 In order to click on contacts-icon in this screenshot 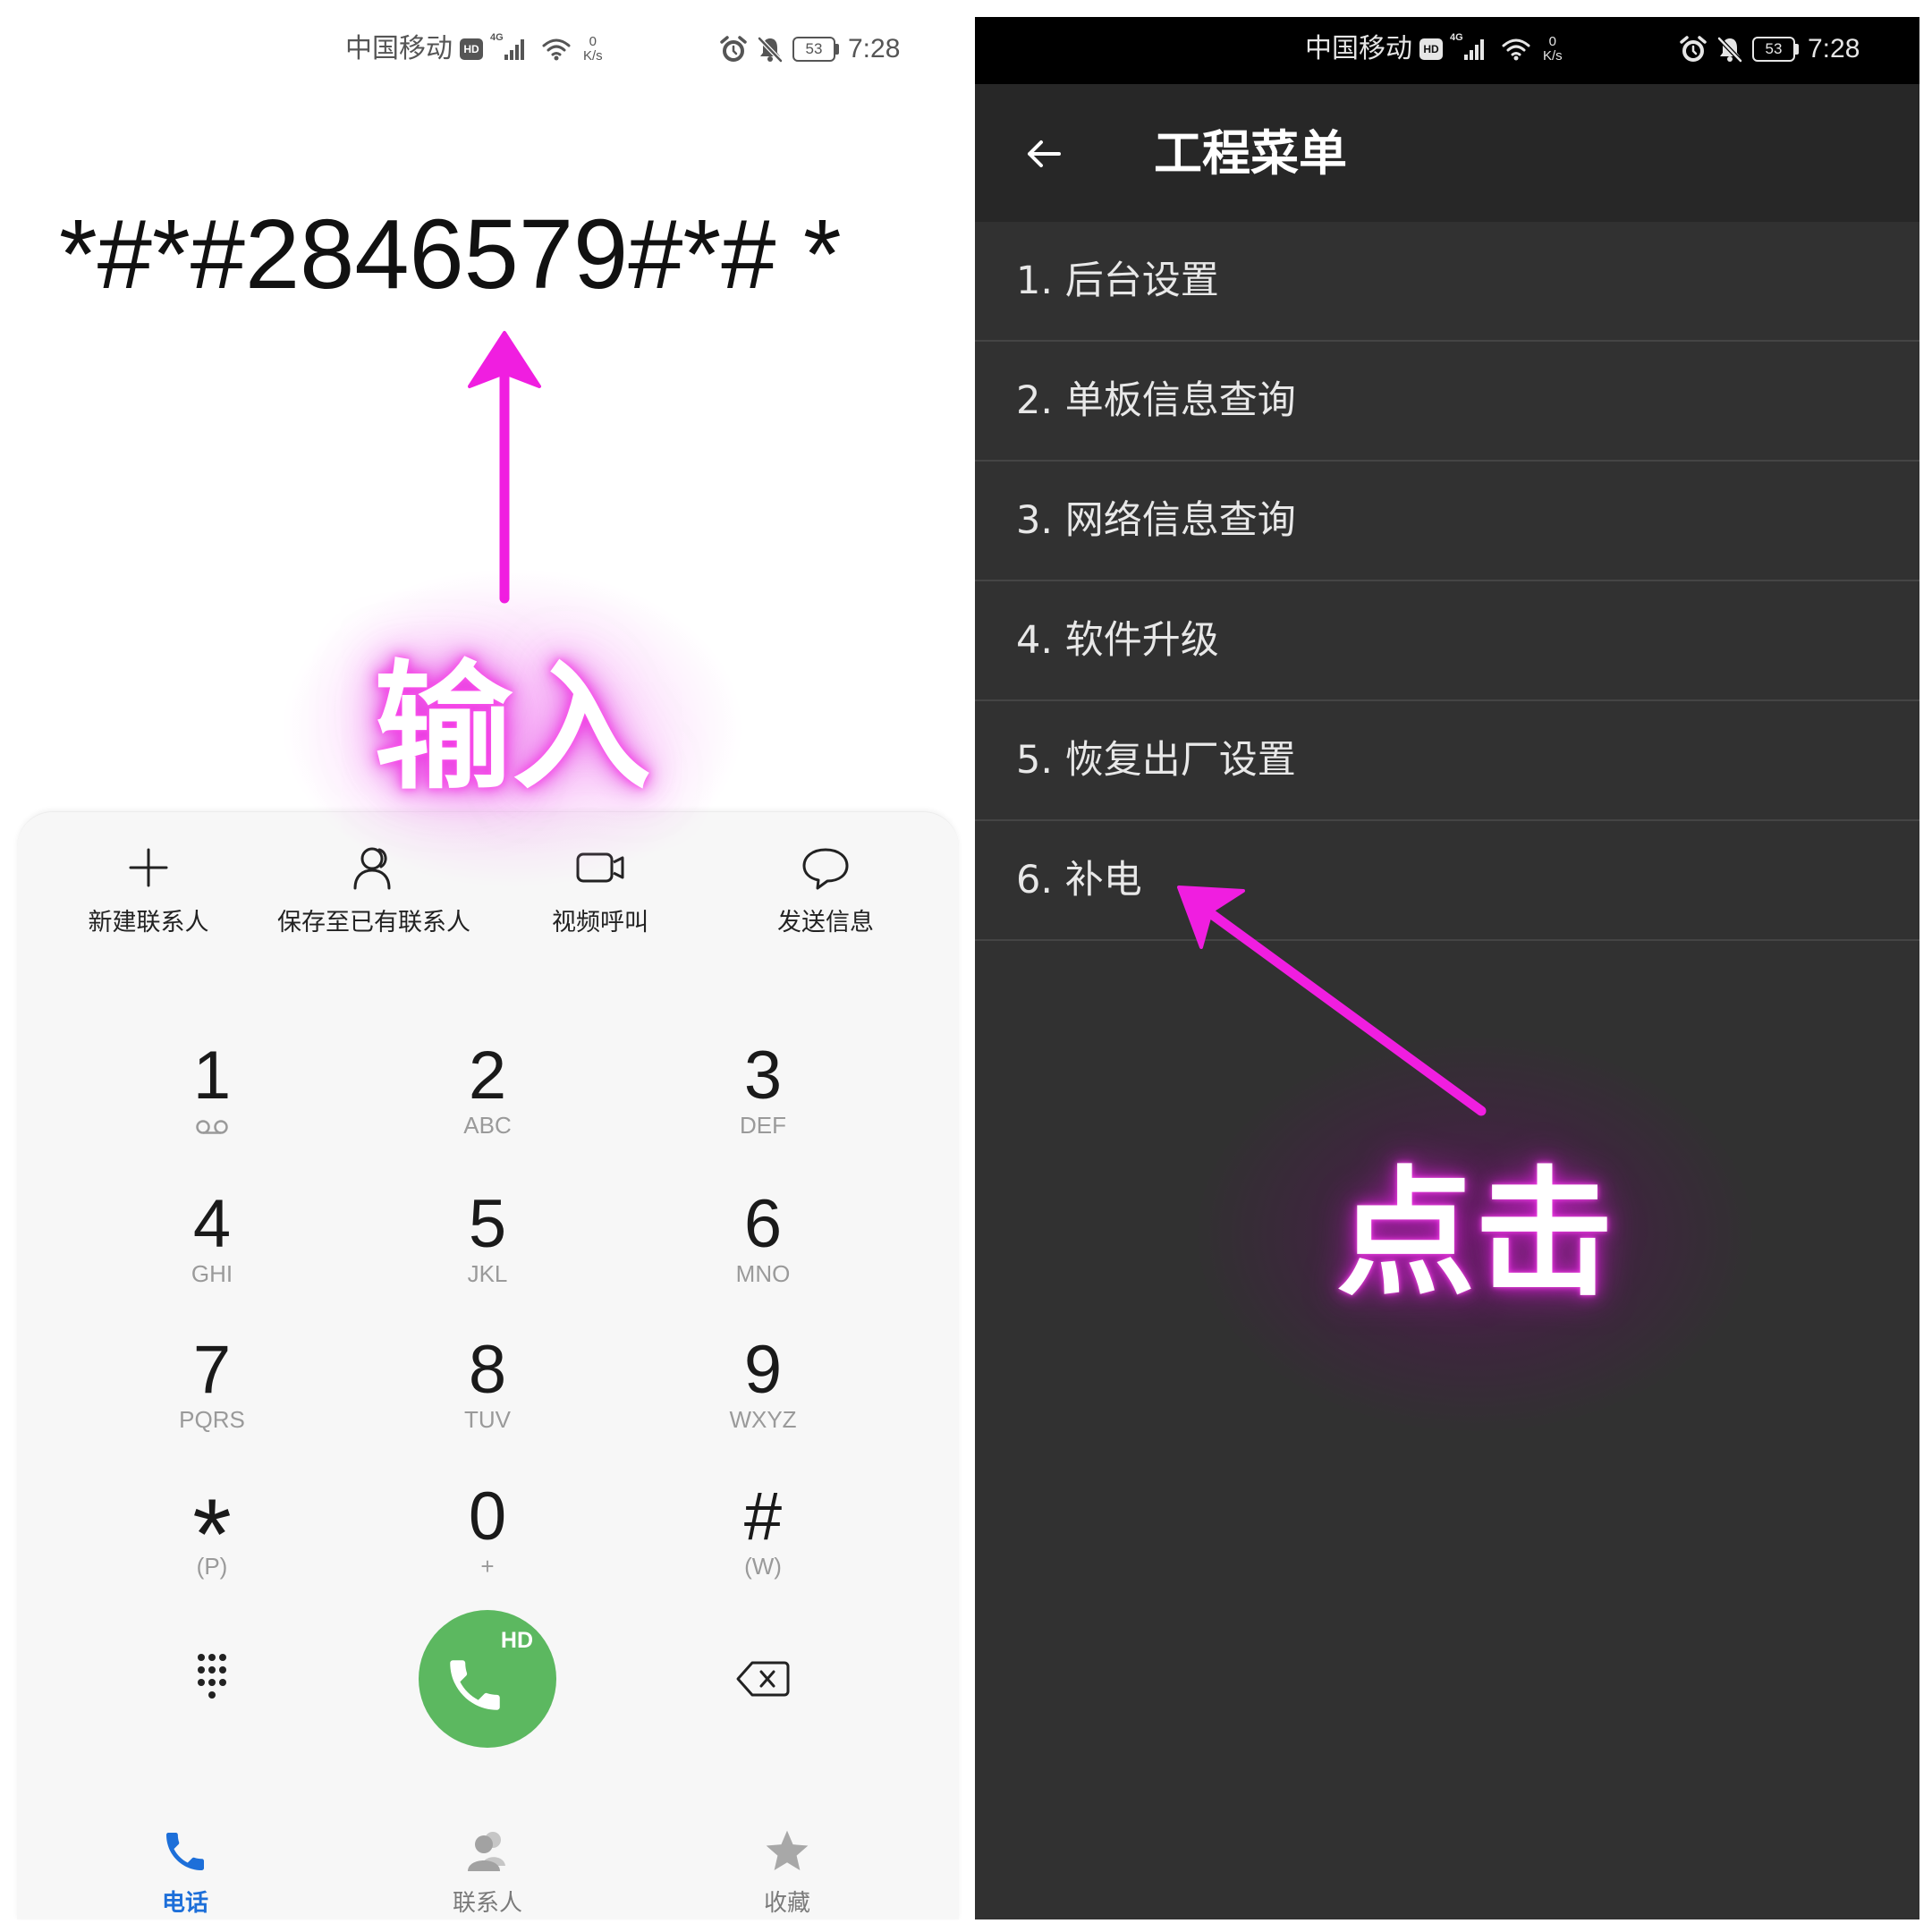, I will do `click(486, 1851)`.